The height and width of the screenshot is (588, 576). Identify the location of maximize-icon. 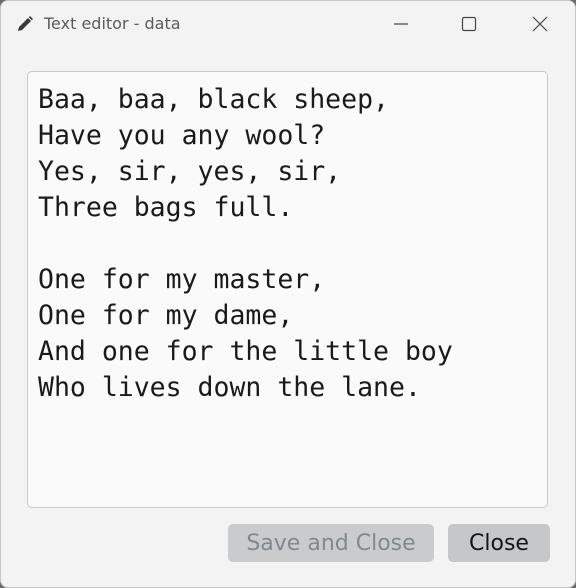
(469, 24).